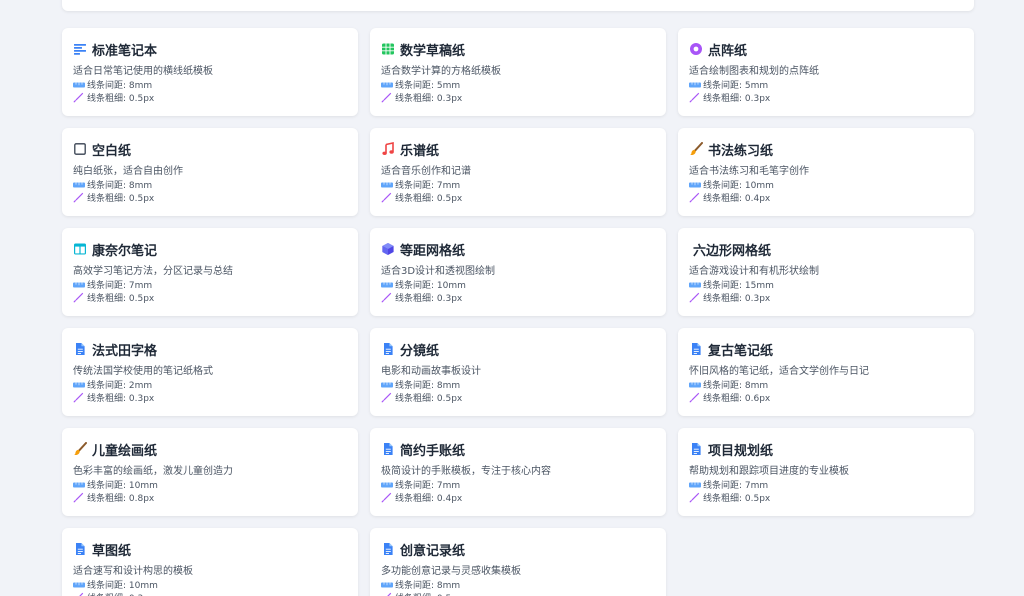  What do you see at coordinates (210, 372) in the screenshot?
I see `template-card: 法式田字格 传统法国学校使用的笔记纸格式 线条间距: 2mm 线条粗细: 0.3px` at bounding box center [210, 372].